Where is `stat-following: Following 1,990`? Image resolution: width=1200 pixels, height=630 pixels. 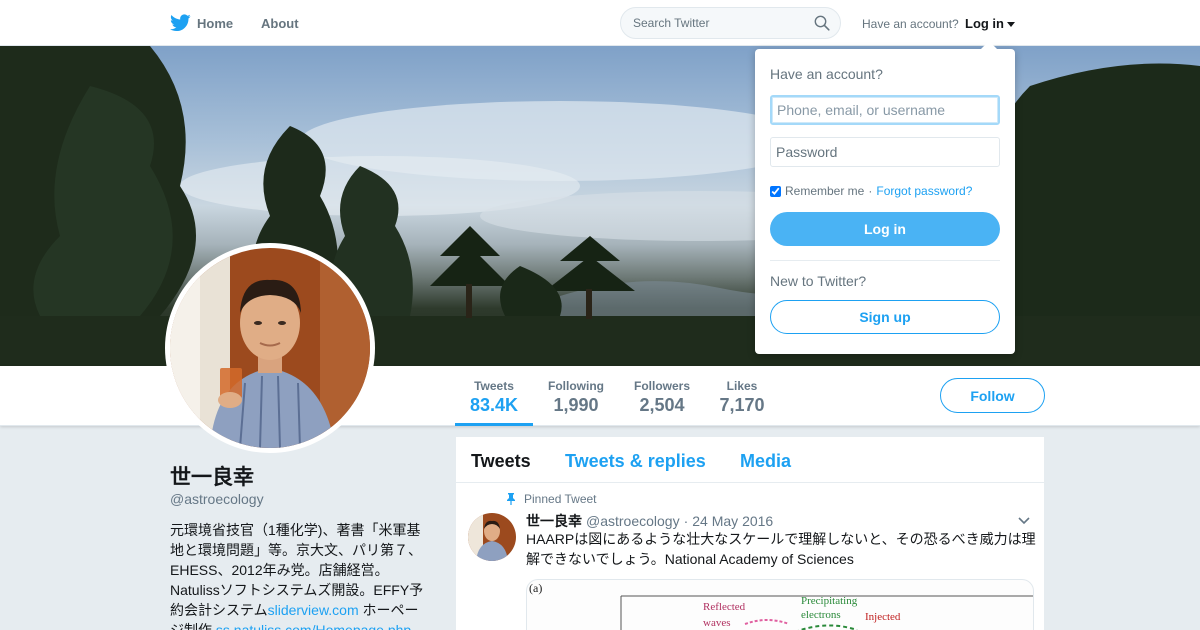 stat-following: Following 1,990 is located at coordinates (576, 396).